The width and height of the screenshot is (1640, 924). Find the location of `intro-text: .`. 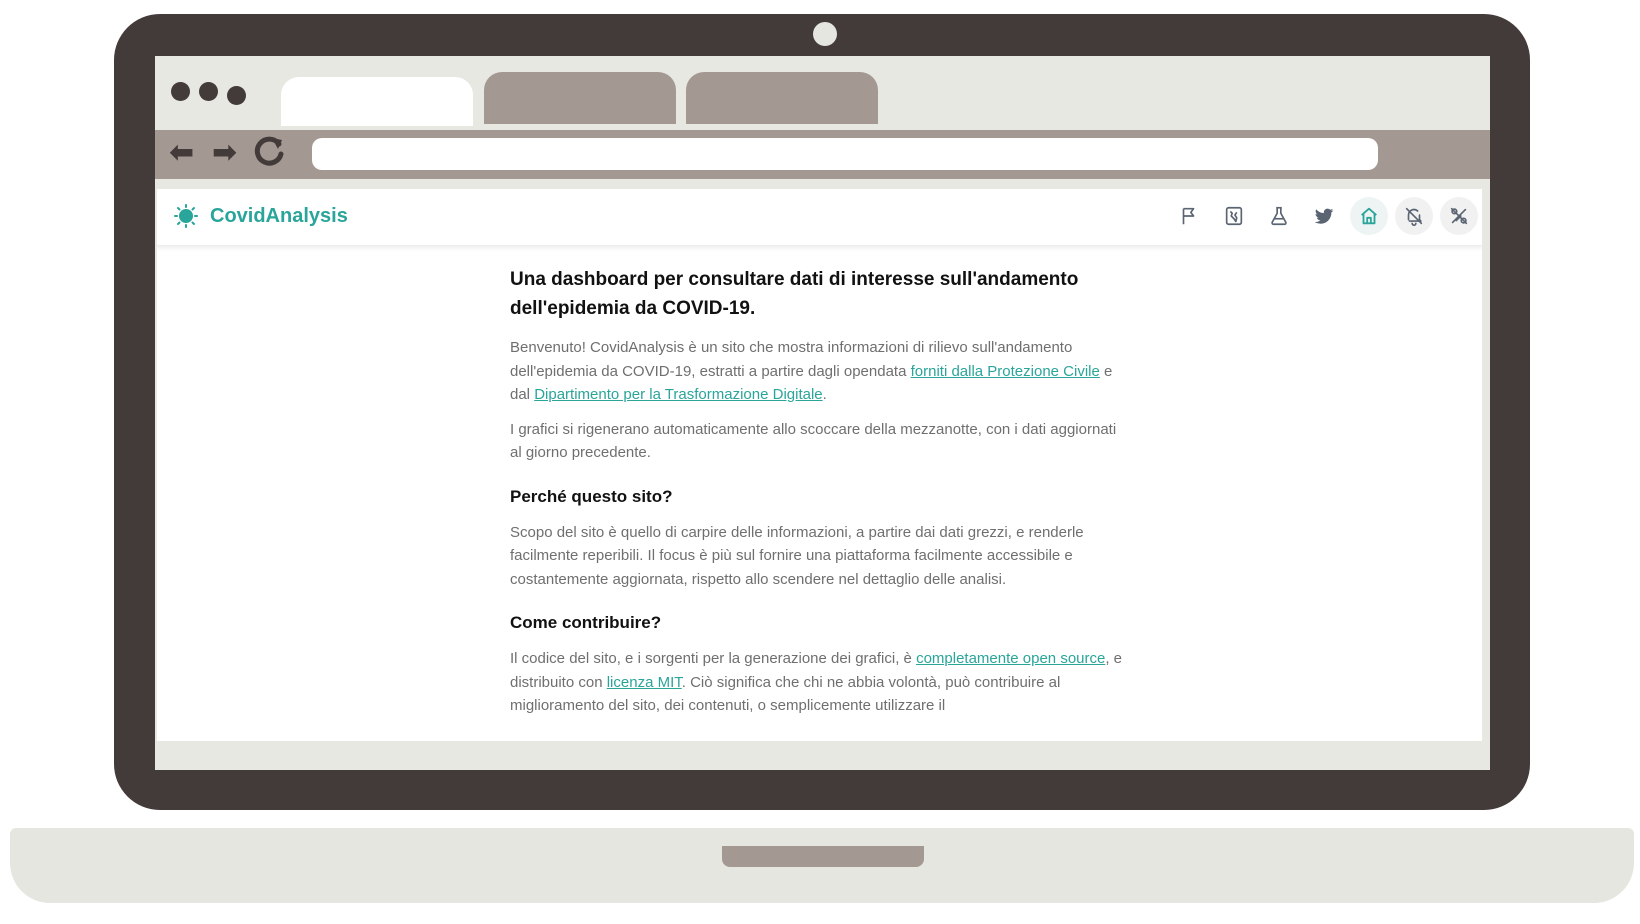

intro-text: . is located at coordinates (824, 394).